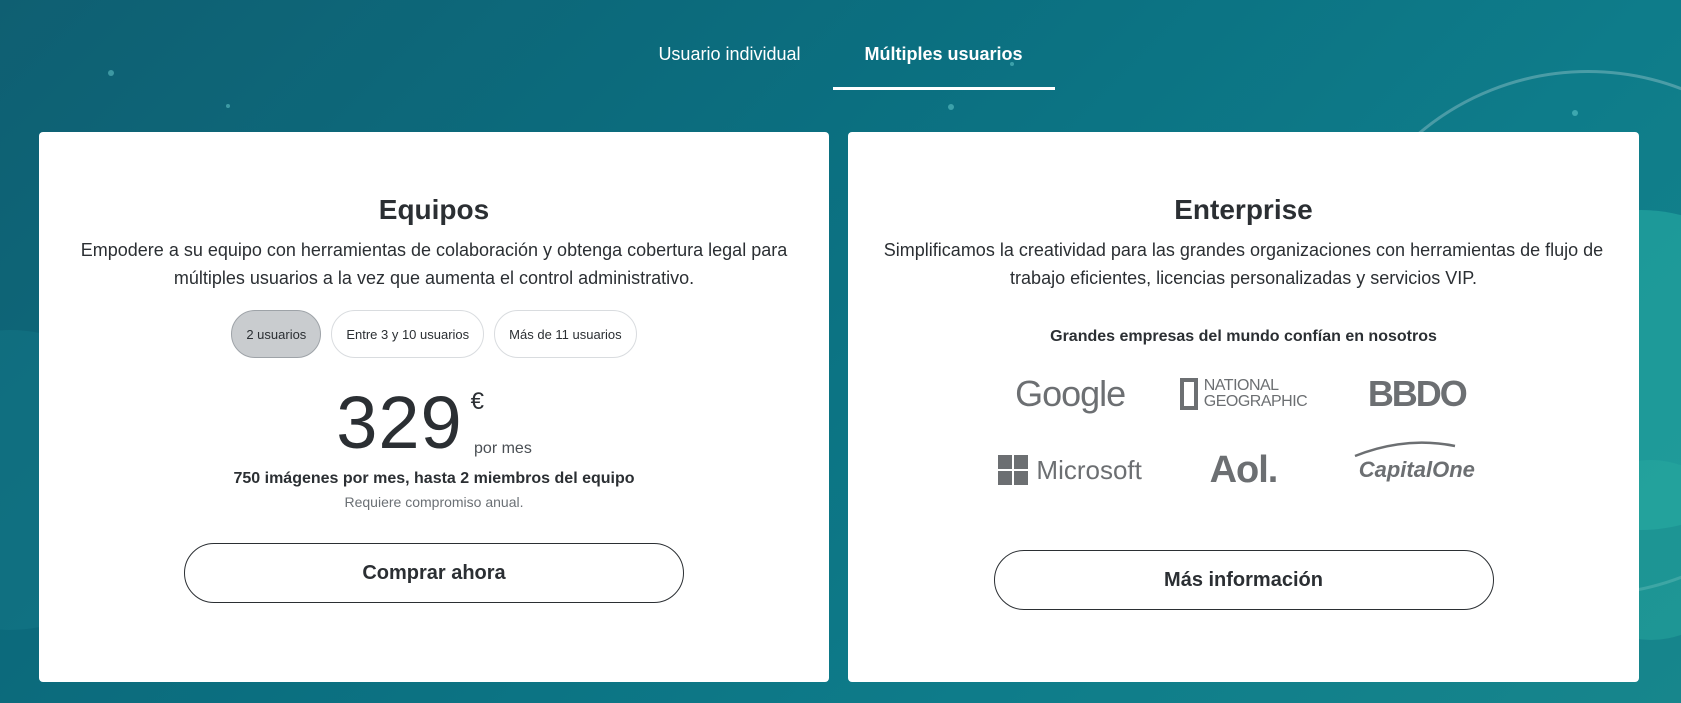  Describe the element at coordinates (565, 334) in the screenshot. I see `option-11-plus-users: Más de 11 usuarios` at that location.